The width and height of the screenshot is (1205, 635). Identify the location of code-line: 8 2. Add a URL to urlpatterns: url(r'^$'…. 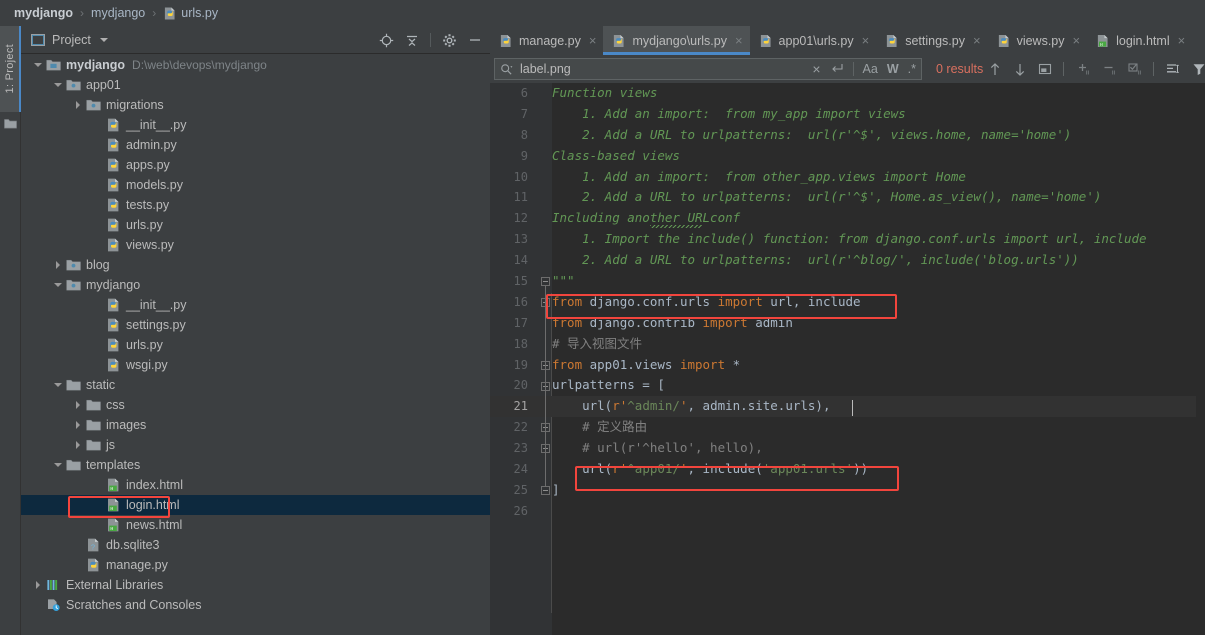
(847, 135).